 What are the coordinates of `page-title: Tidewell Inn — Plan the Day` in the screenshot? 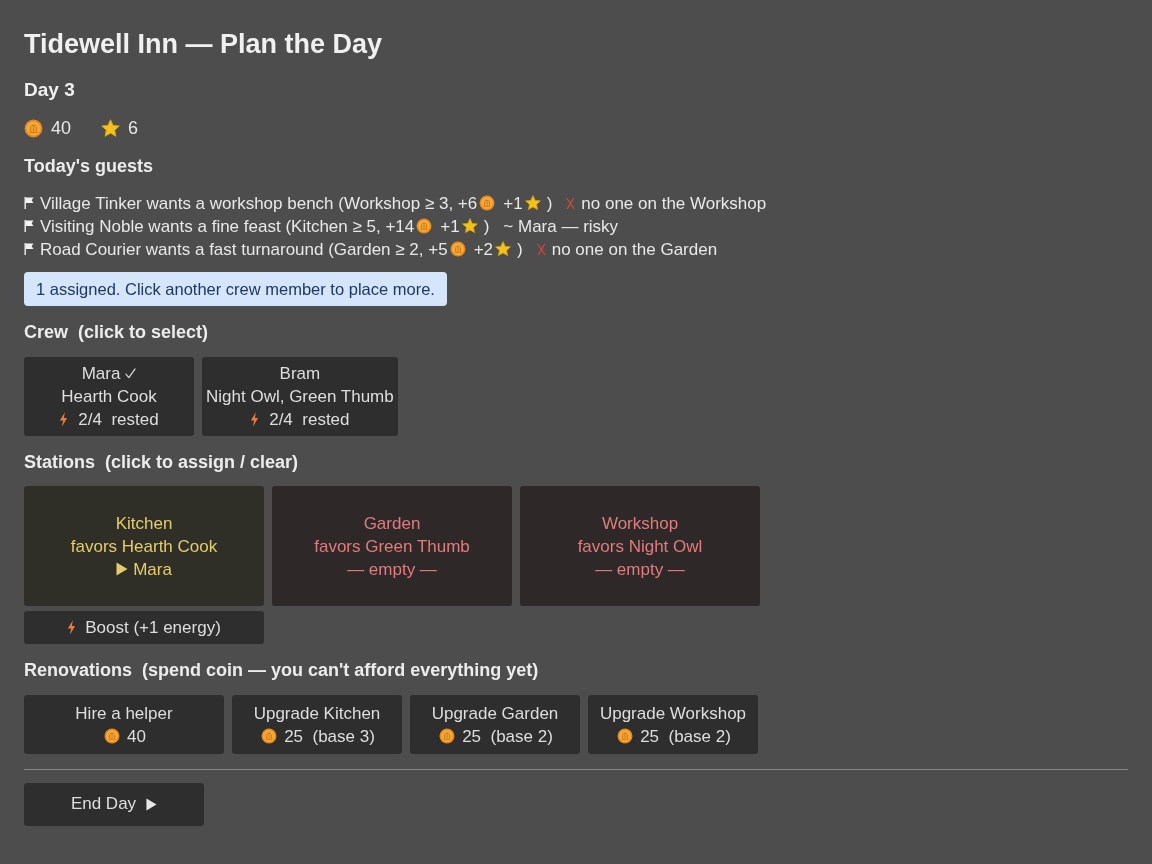 It's located at (204, 44).